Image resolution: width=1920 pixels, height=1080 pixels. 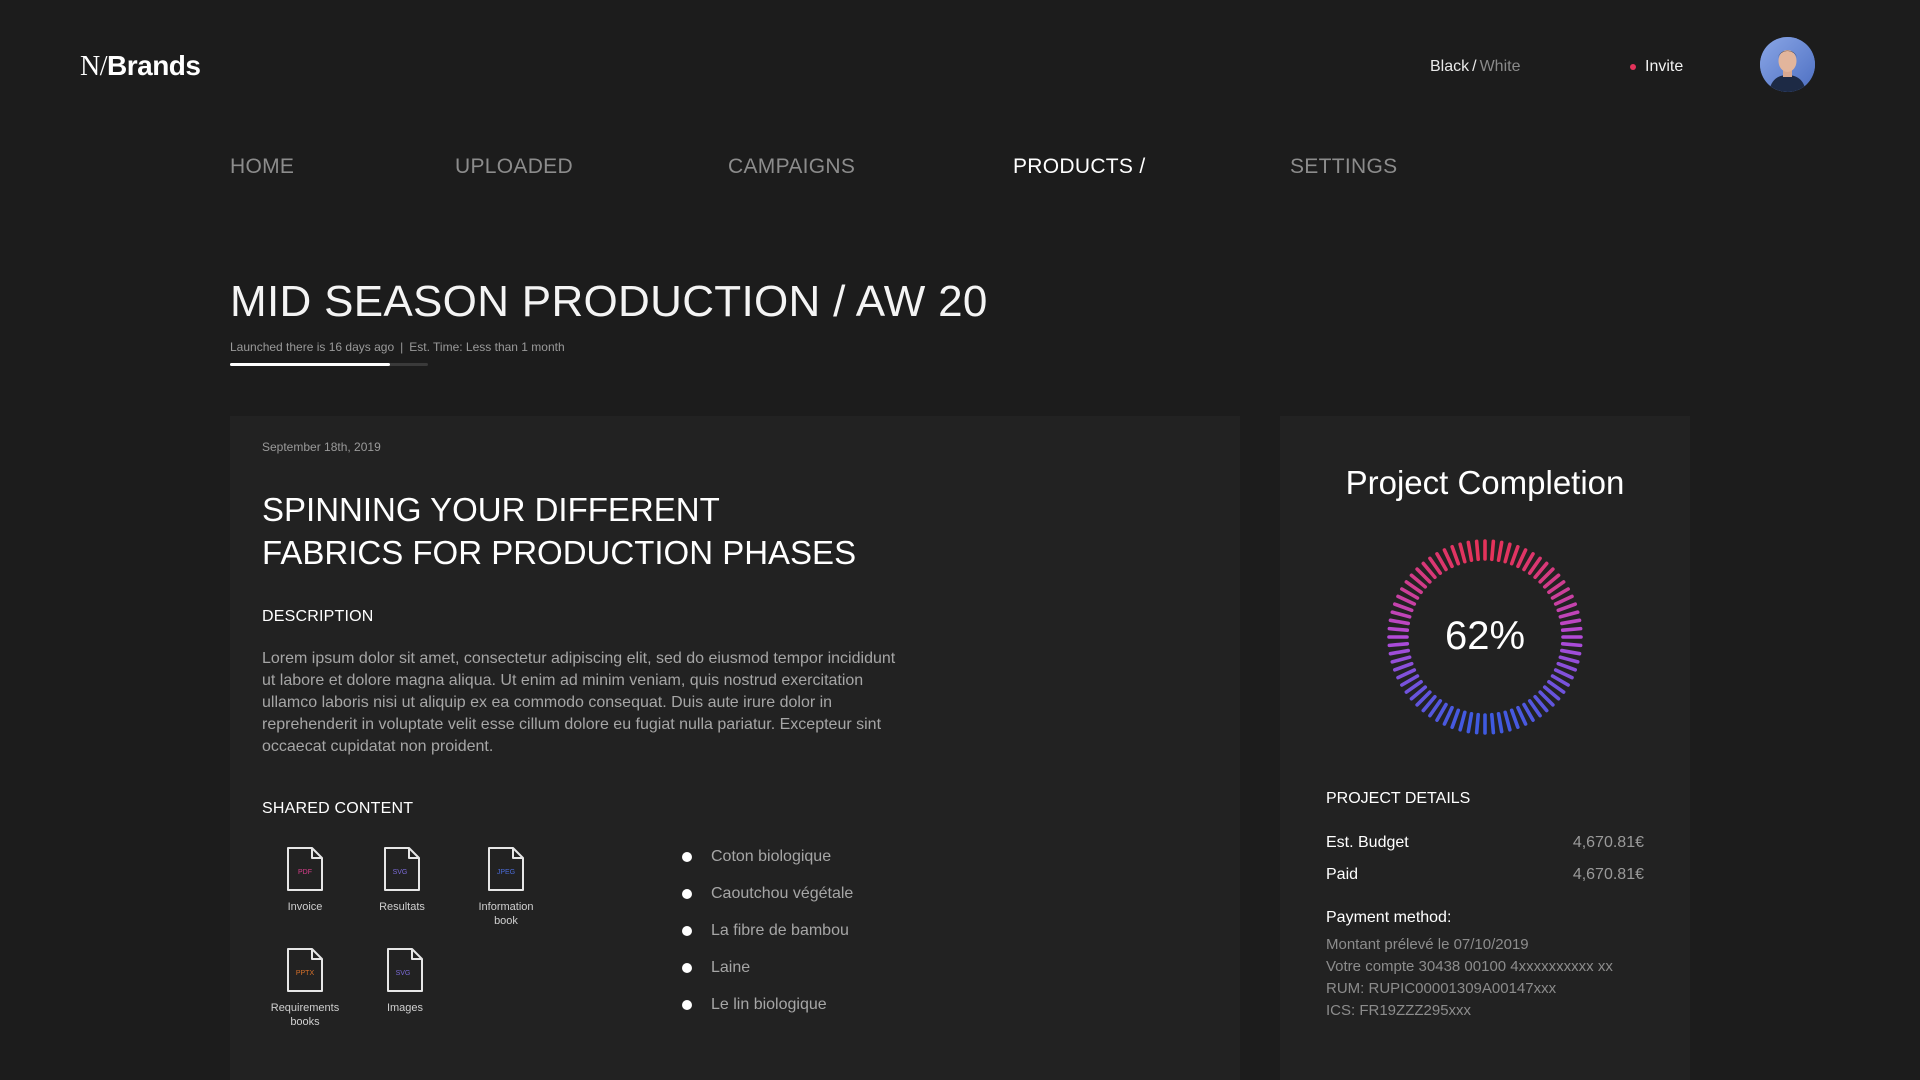 What do you see at coordinates (609, 301) in the screenshot?
I see `page-title: MID SEASON PRODUCTION / AW 20` at bounding box center [609, 301].